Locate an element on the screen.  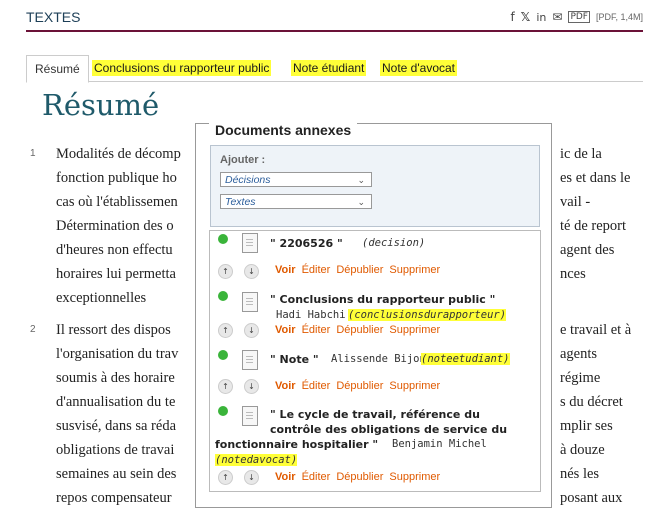
item-type: (notedavocat) is located at coordinates (256, 460).